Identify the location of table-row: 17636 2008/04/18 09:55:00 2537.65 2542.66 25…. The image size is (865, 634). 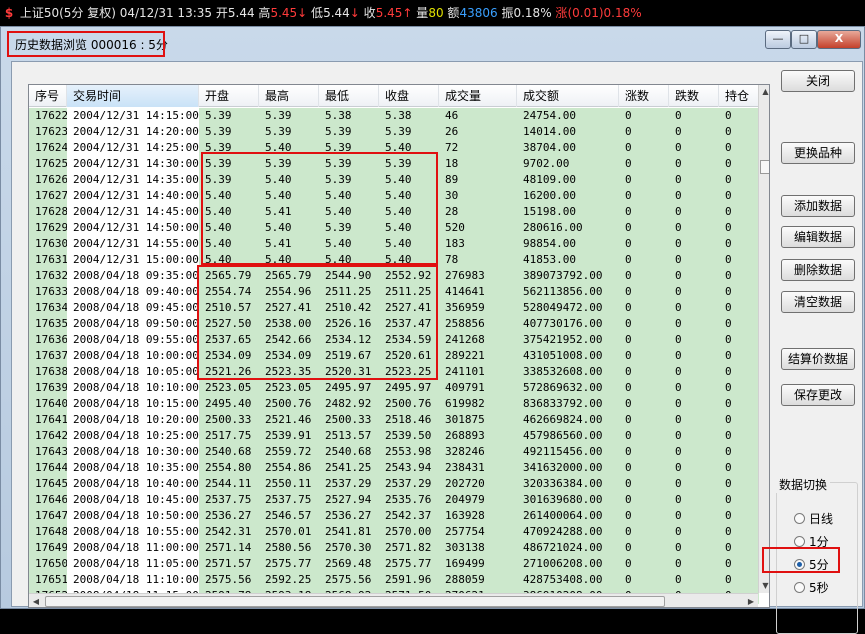
(394, 340).